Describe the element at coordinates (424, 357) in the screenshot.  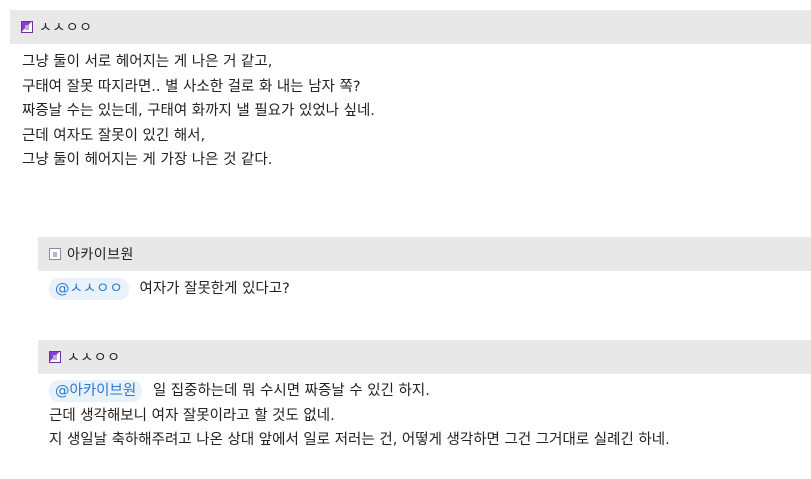
I see `reply-header: ㅅㅅㅇㅇ` at that location.